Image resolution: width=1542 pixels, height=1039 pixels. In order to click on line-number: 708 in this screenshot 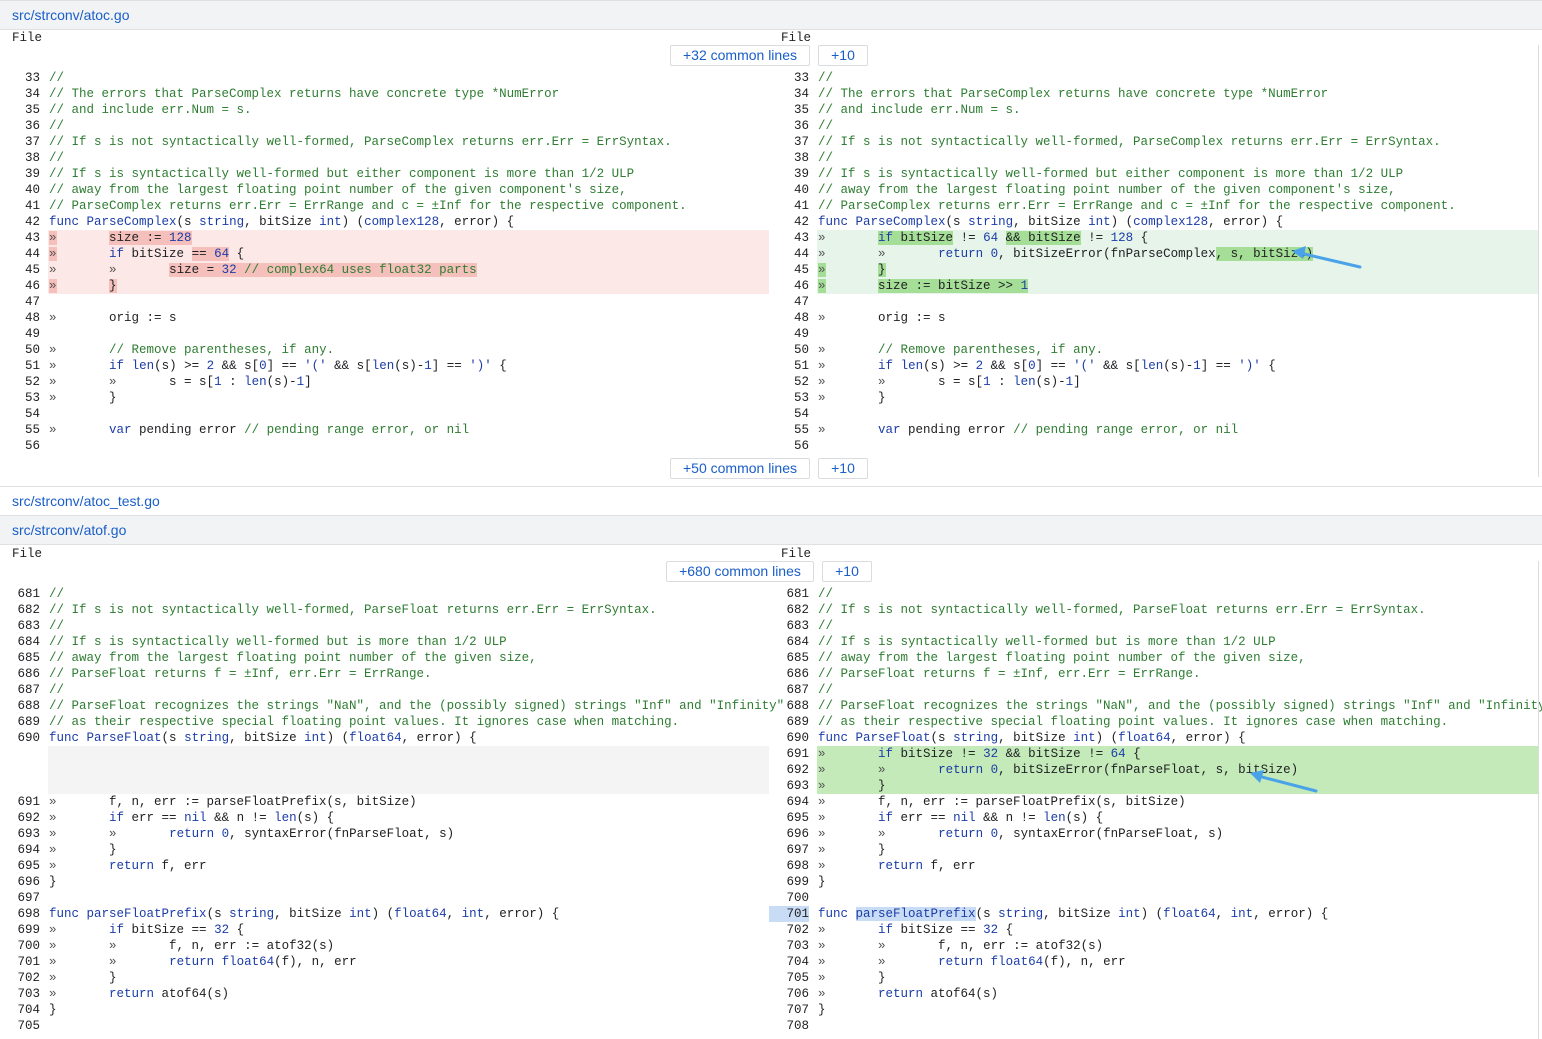, I will do `click(789, 1026)`.